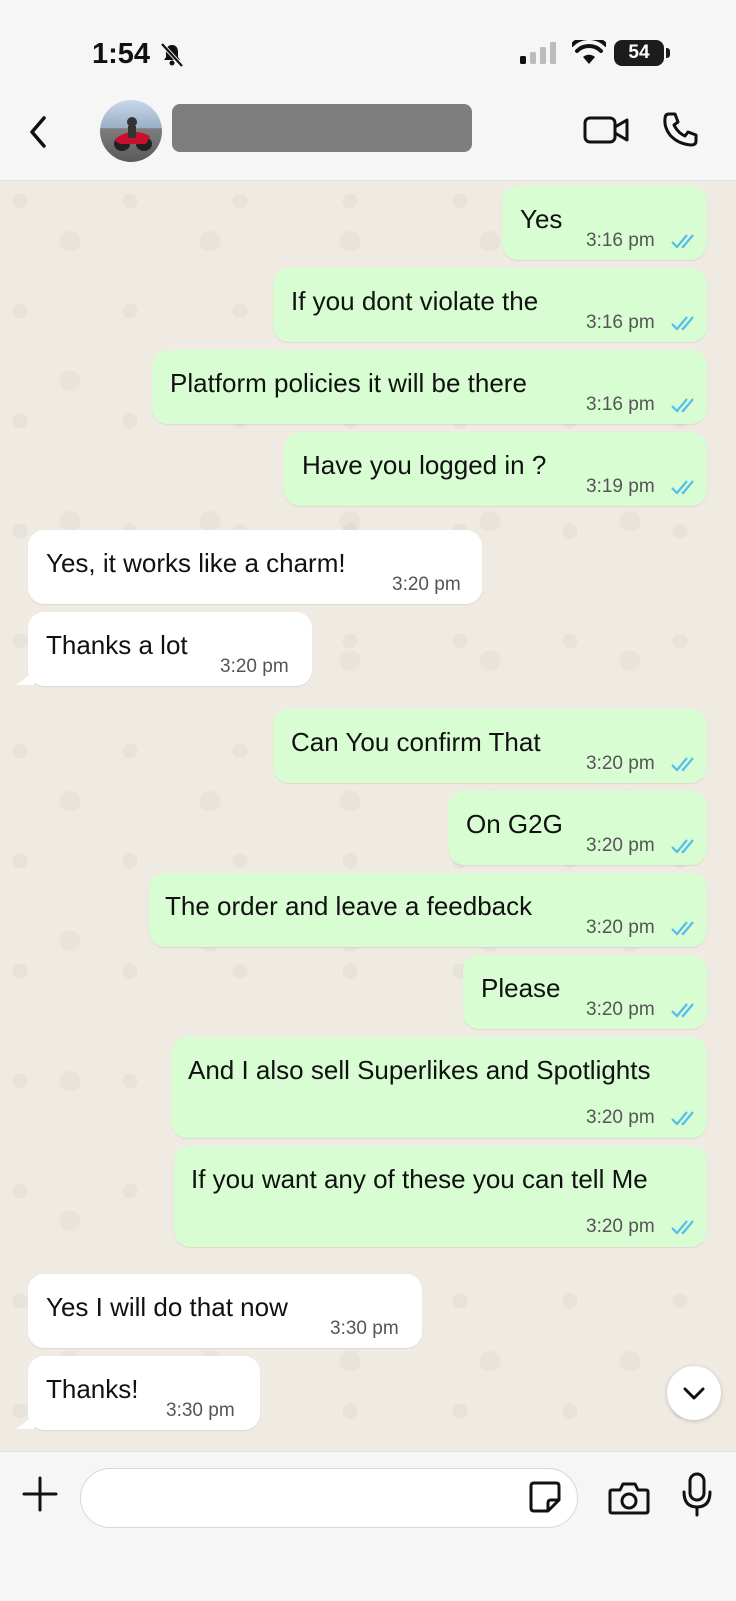  I want to click on phone-call-icon, so click(680, 132).